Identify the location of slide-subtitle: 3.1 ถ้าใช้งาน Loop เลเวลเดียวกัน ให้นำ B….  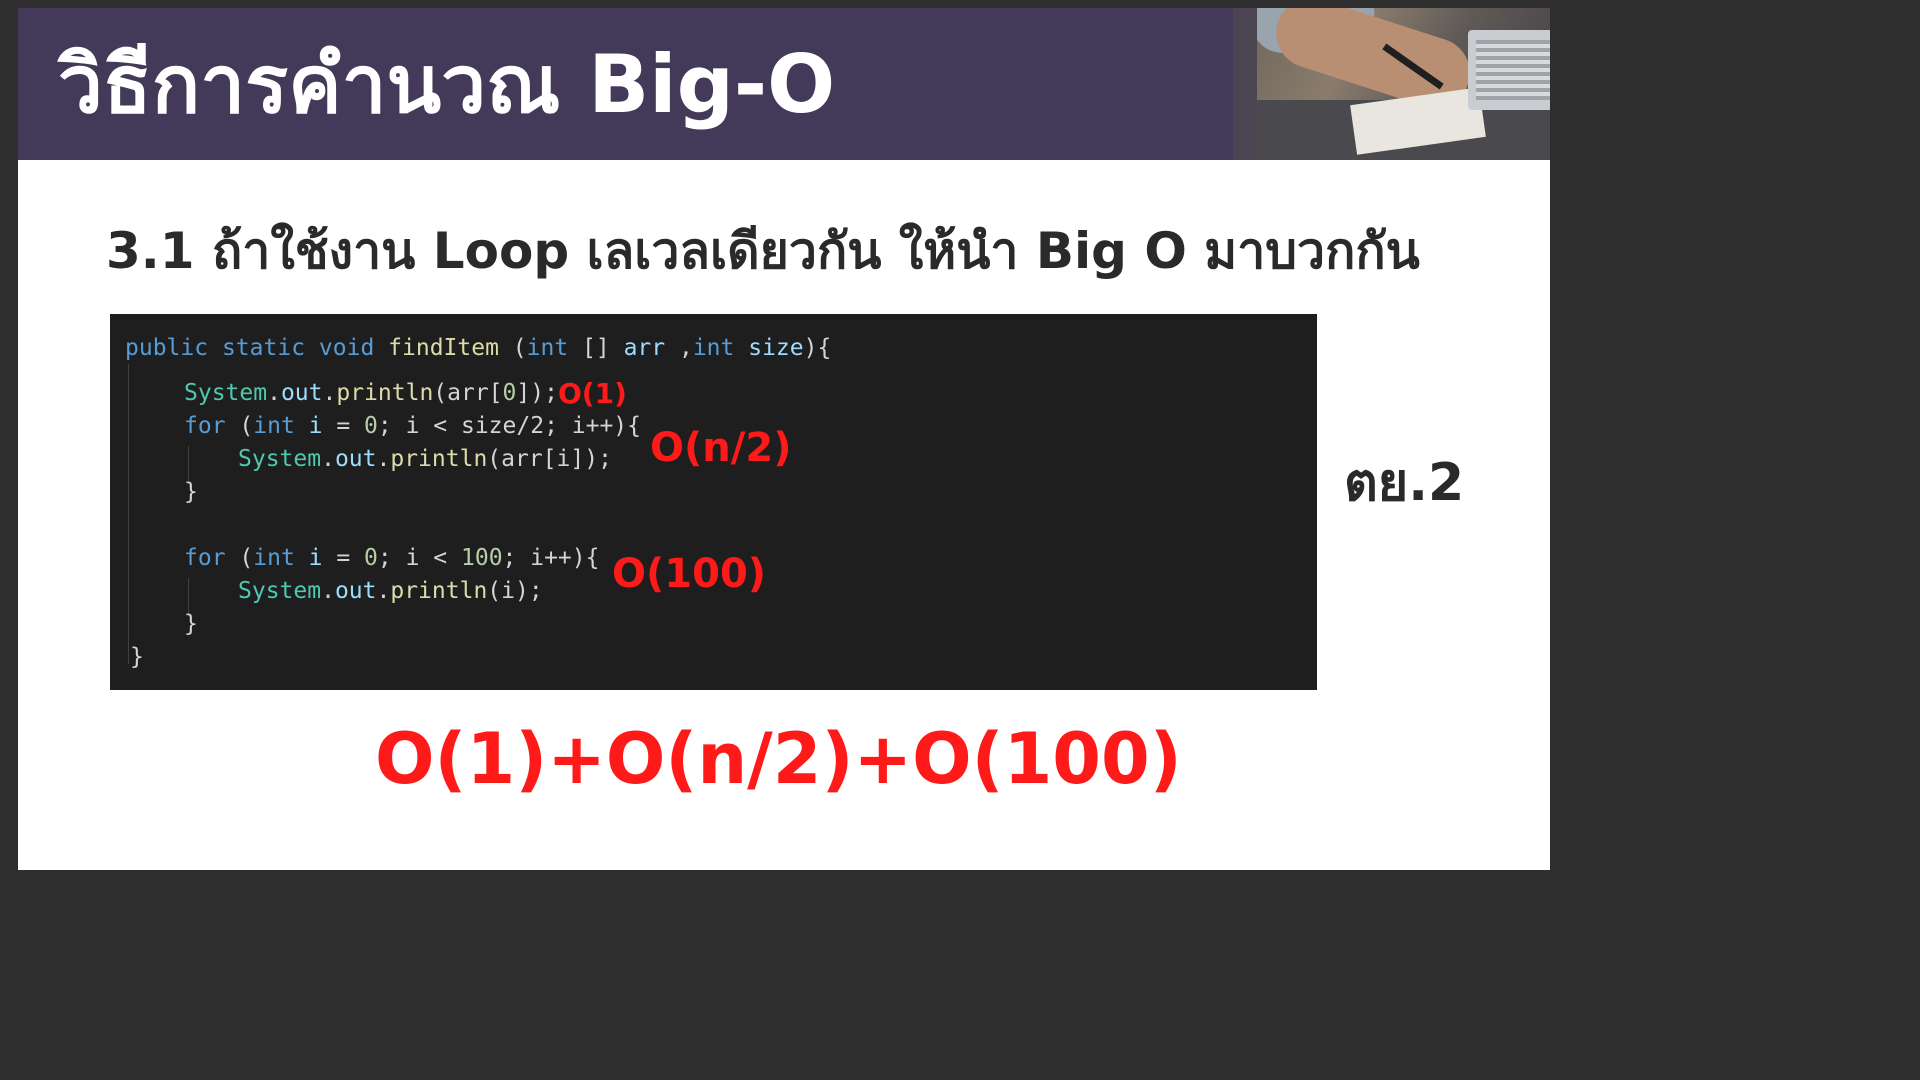
(763, 251).